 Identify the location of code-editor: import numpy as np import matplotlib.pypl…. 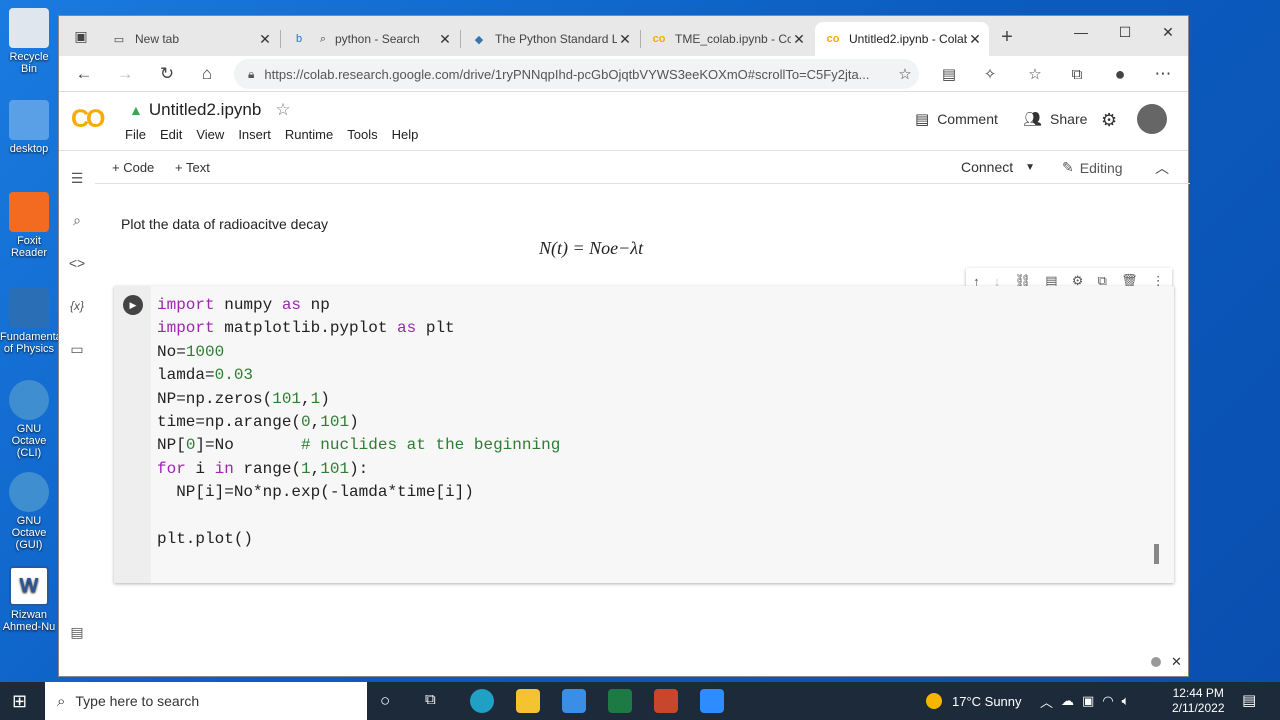
(358, 422).